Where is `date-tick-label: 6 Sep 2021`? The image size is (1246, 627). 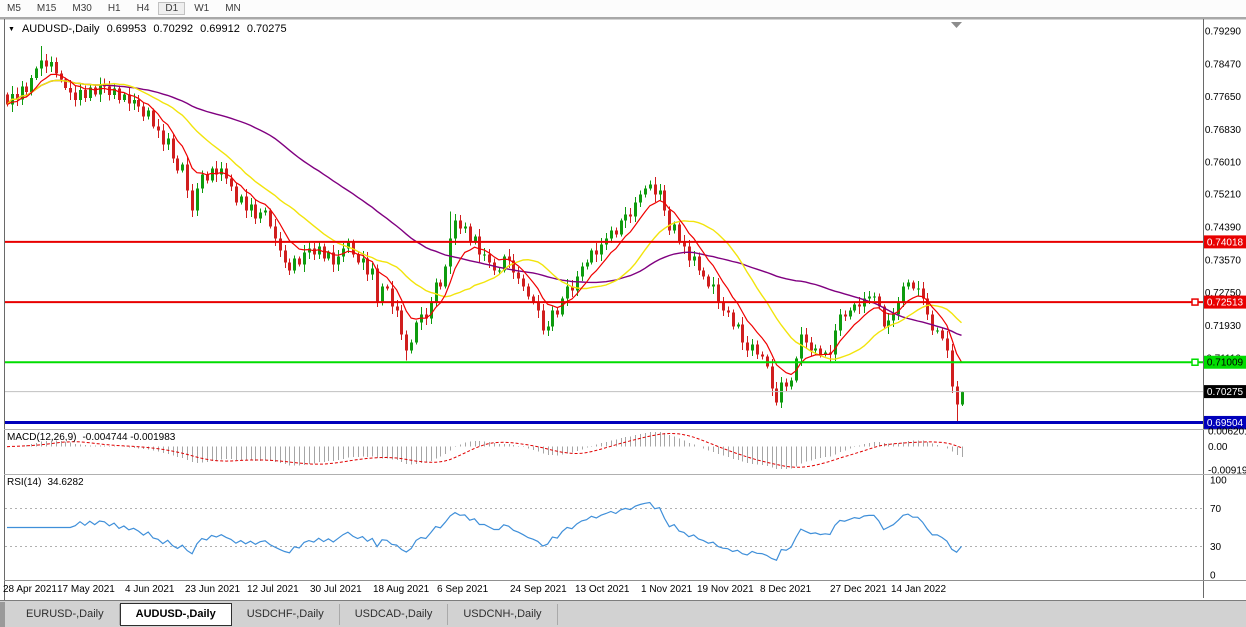 date-tick-label: 6 Sep 2021 is located at coordinates (463, 589).